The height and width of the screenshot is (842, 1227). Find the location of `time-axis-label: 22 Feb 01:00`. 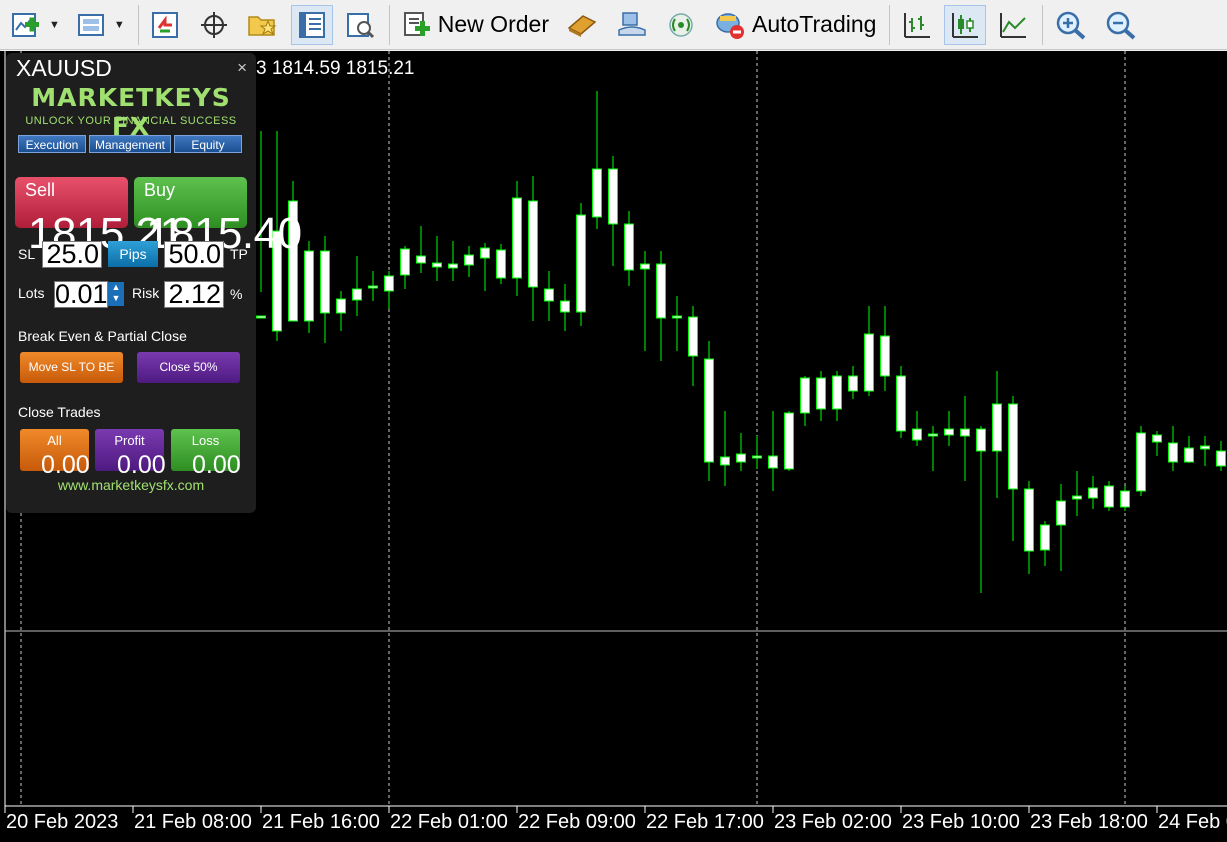

time-axis-label: 22 Feb 01:00 is located at coordinates (449, 822).